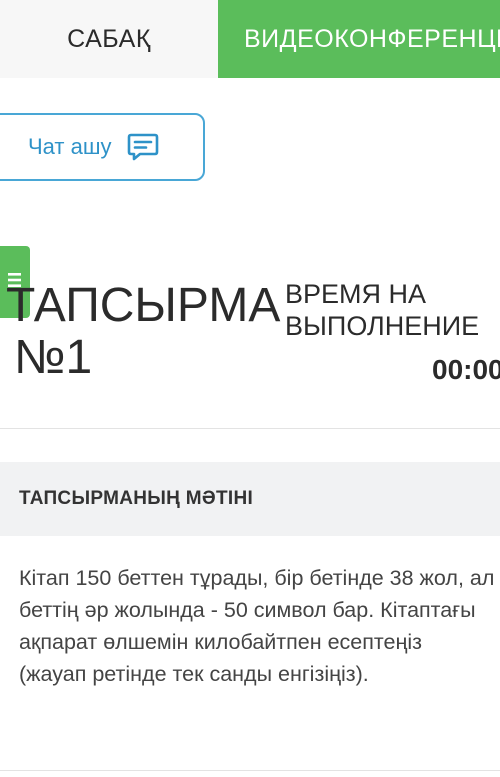 The image size is (500, 777). Describe the element at coordinates (250, 428) in the screenshot. I see `divider` at that location.